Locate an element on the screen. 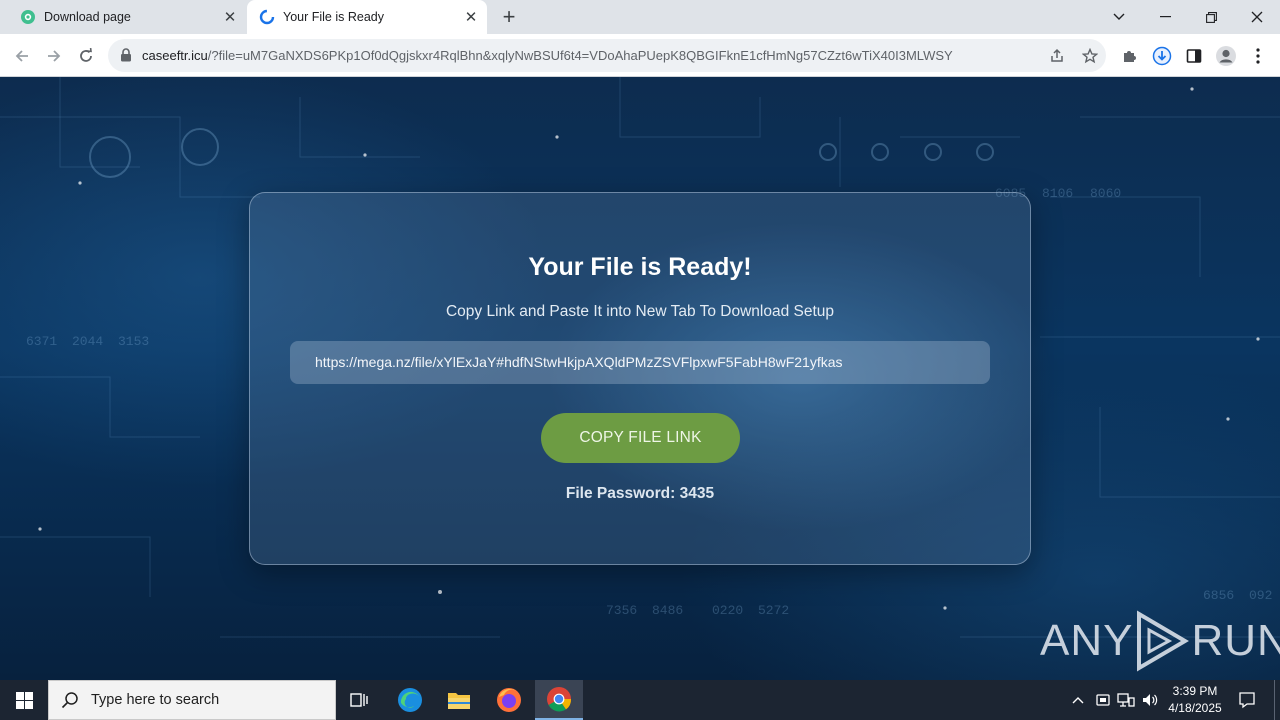  task-view-button is located at coordinates (360, 700).